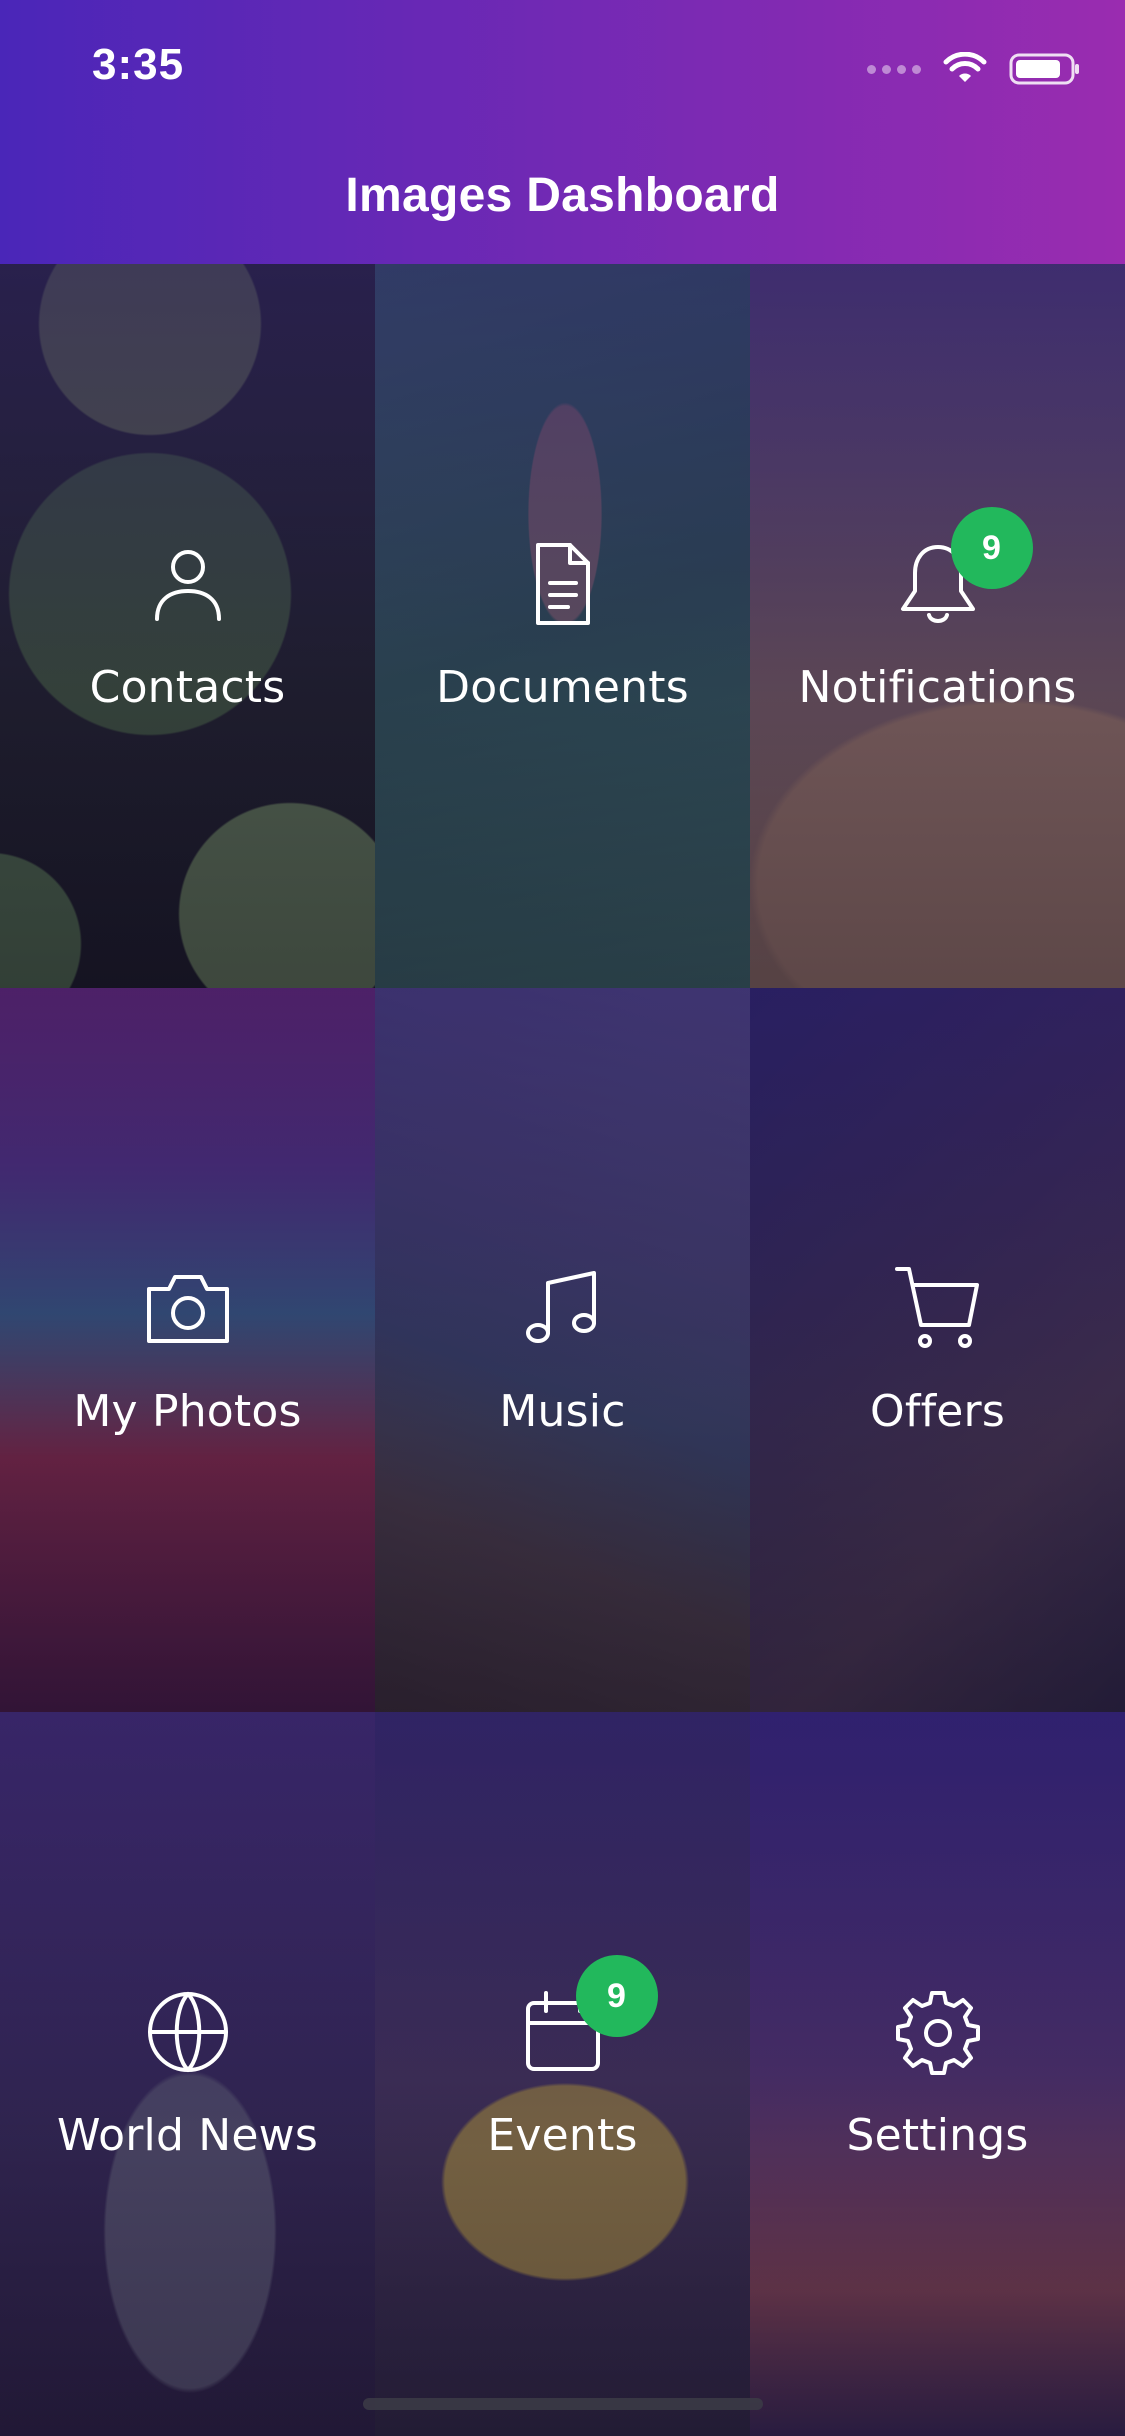 The width and height of the screenshot is (1125, 2436). I want to click on status-icons, so click(974, 69).